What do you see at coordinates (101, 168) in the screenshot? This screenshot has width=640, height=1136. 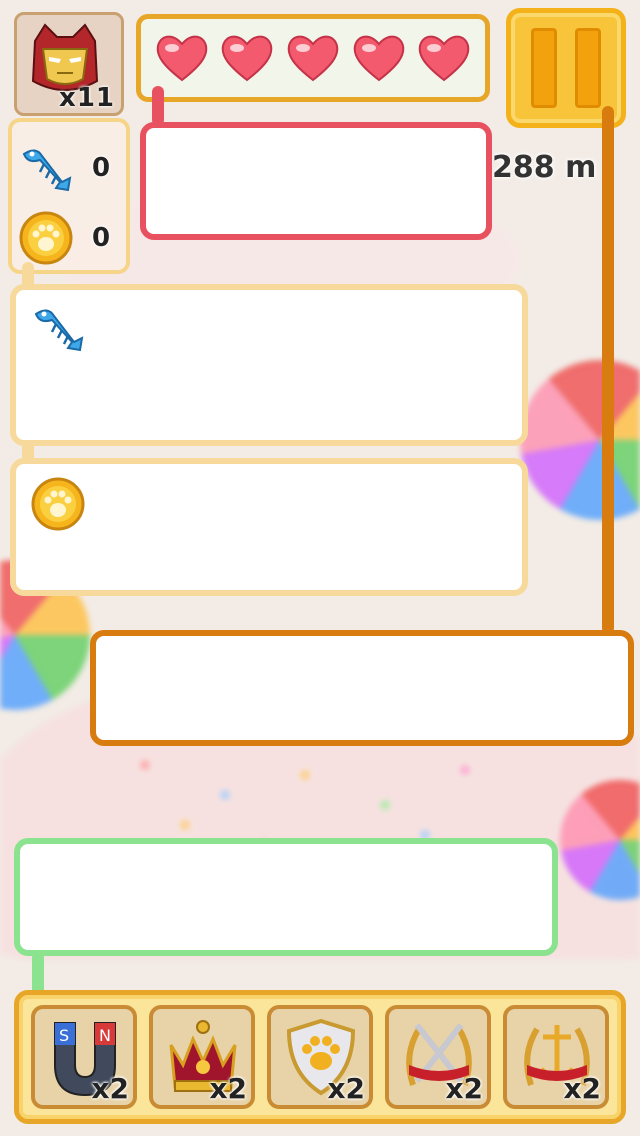 I see `fish-count: 0` at bounding box center [101, 168].